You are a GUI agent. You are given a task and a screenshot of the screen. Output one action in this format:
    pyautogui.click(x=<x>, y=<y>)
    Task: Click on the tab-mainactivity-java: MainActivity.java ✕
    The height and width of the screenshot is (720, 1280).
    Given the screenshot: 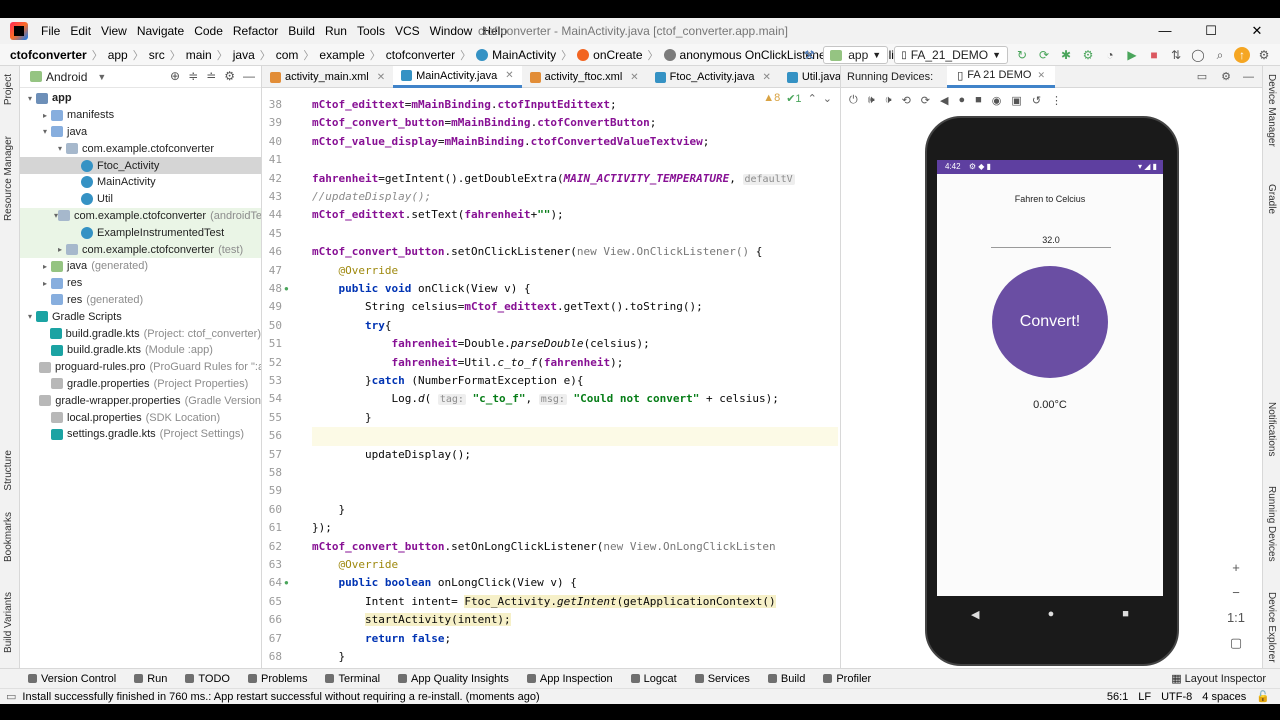 What is the action you would take?
    pyautogui.click(x=457, y=77)
    